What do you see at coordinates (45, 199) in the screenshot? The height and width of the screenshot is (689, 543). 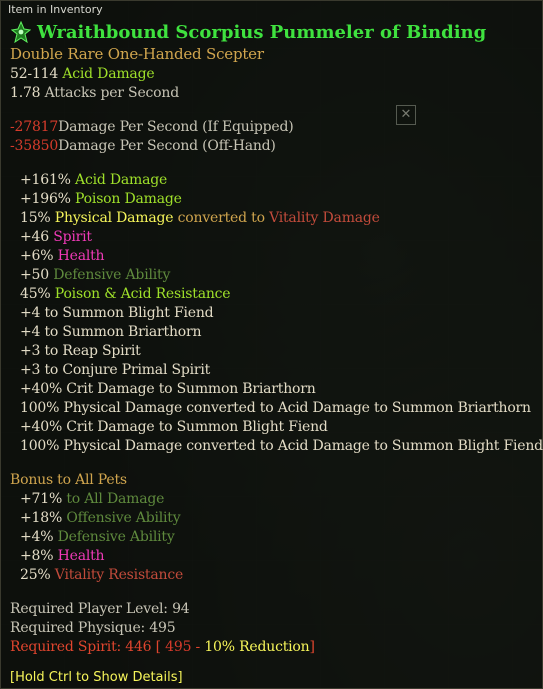 I see `stat-value: +196%` at bounding box center [45, 199].